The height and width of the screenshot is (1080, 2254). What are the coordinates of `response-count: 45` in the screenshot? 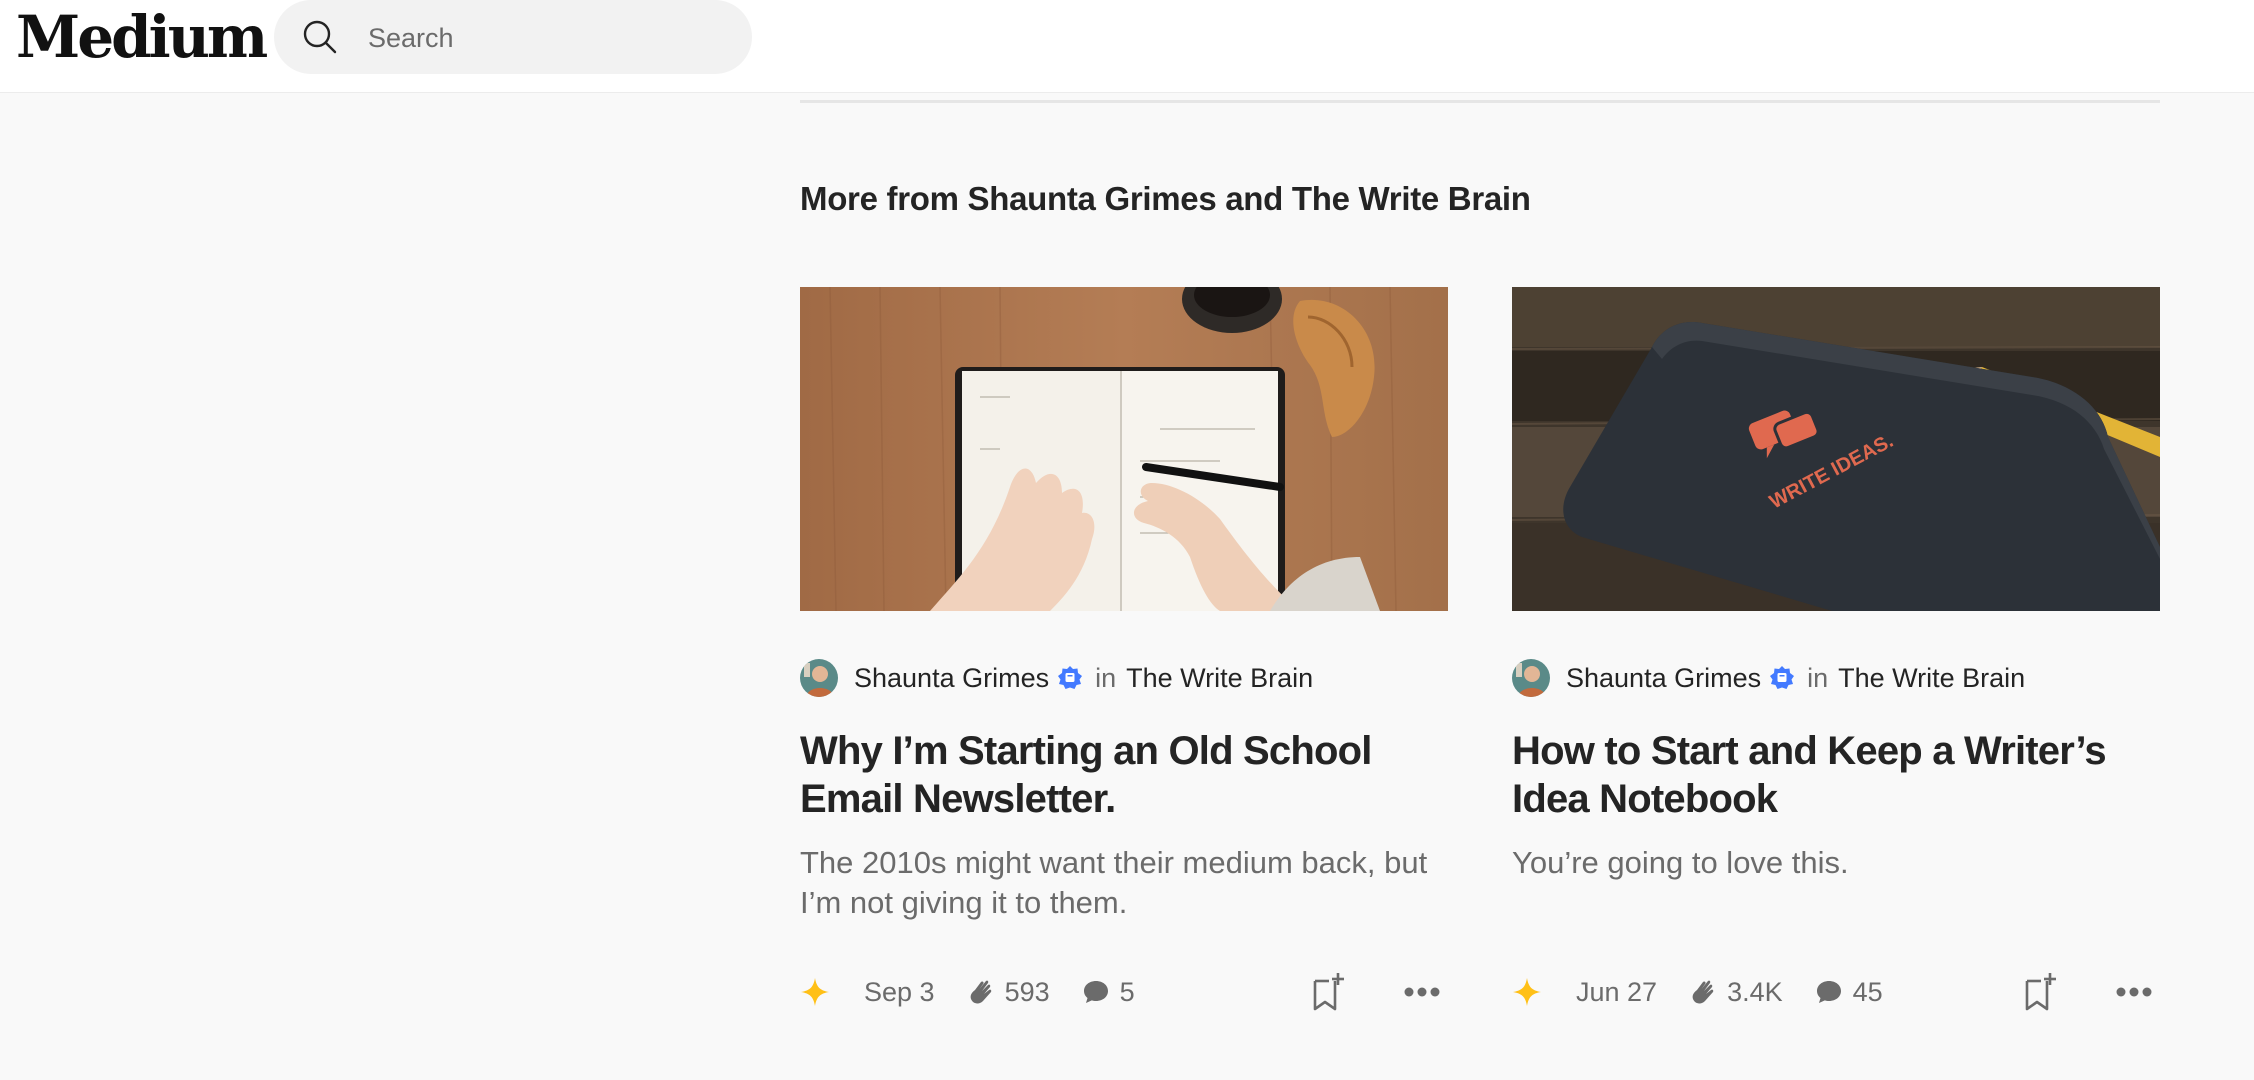 It's located at (1867, 991).